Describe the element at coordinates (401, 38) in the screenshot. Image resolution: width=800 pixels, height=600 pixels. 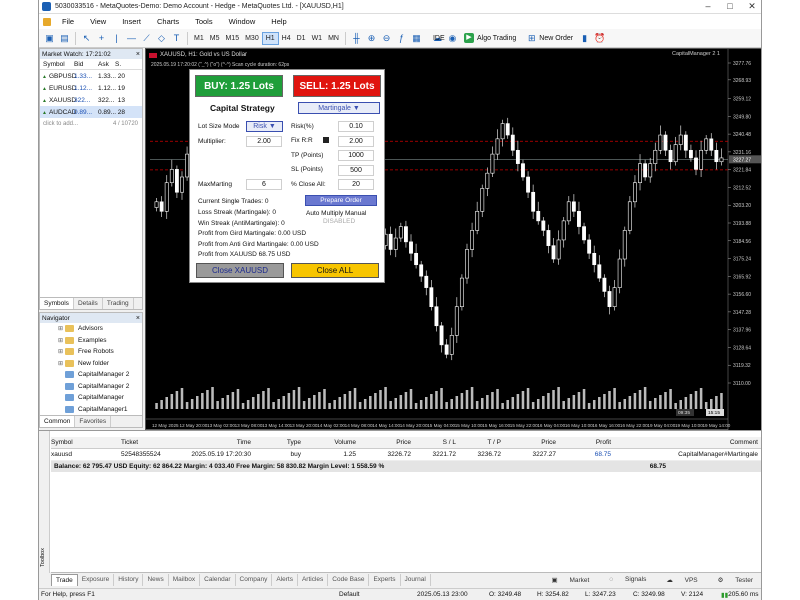
I see `indicators-icon: ƒ` at that location.